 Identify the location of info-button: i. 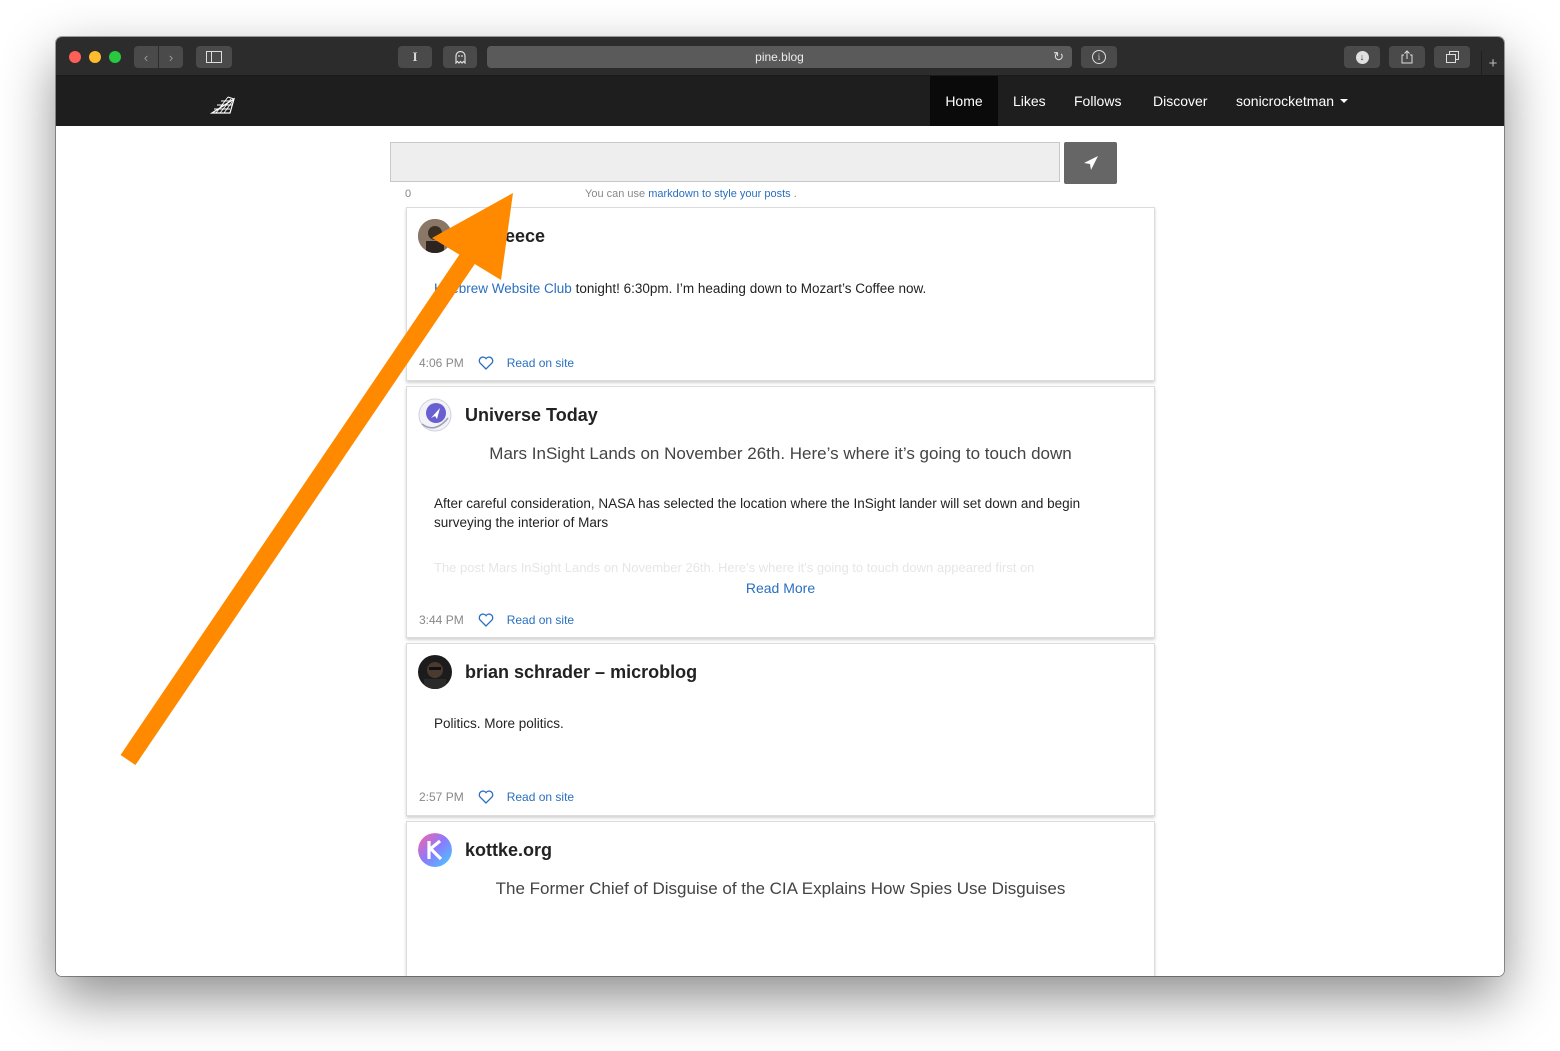
(1099, 57).